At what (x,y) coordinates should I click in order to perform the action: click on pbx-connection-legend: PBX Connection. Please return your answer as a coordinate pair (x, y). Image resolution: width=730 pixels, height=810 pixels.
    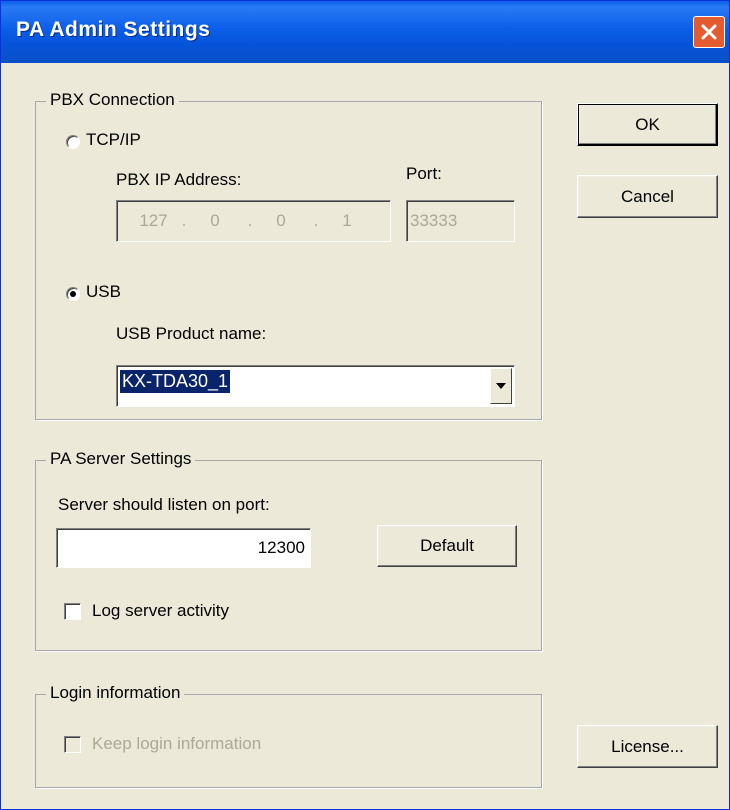
    Looking at the image, I should click on (112, 100).